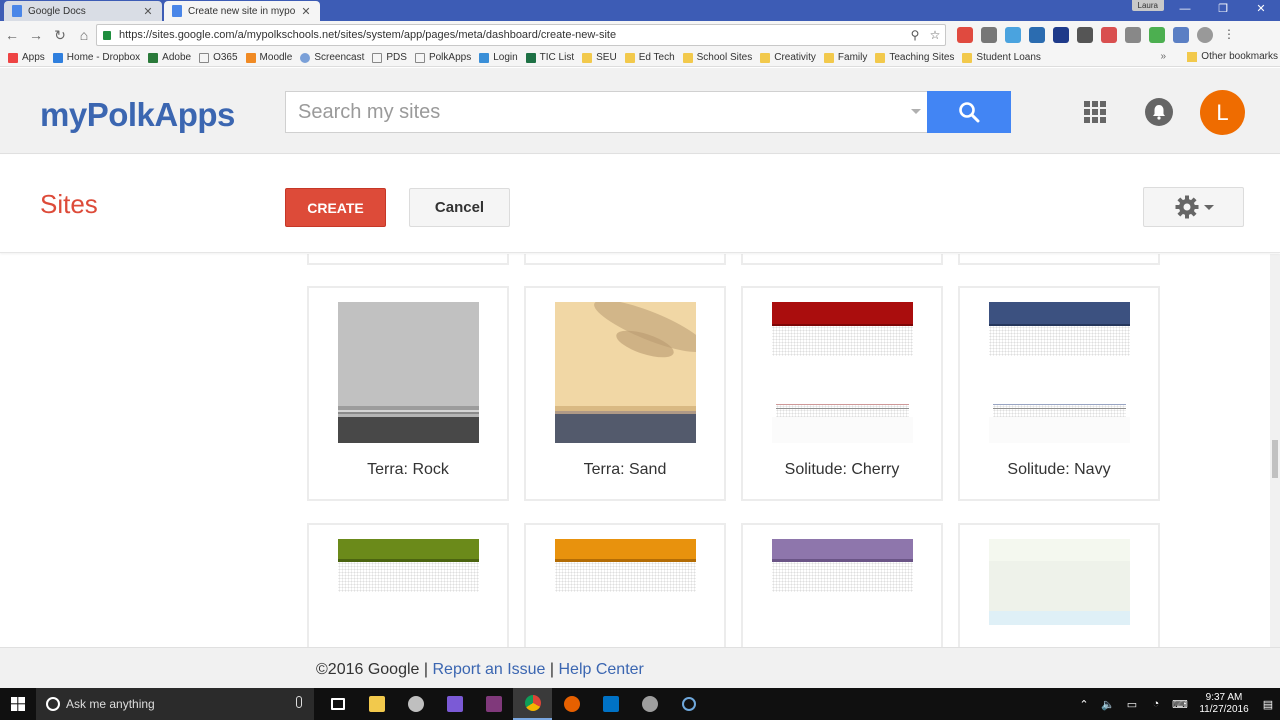  I want to click on other-bookmarks: Other bookmarks, so click(1232, 56).